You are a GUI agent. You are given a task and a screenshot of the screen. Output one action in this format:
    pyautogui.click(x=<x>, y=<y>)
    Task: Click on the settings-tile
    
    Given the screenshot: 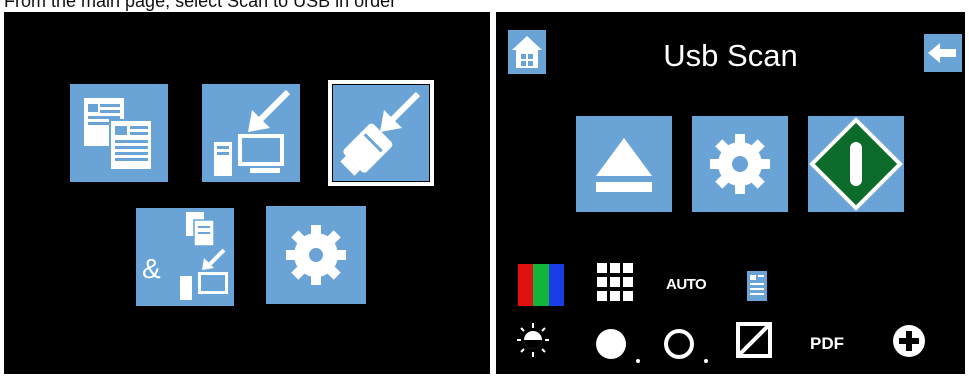 What is the action you would take?
    pyautogui.click(x=316, y=255)
    